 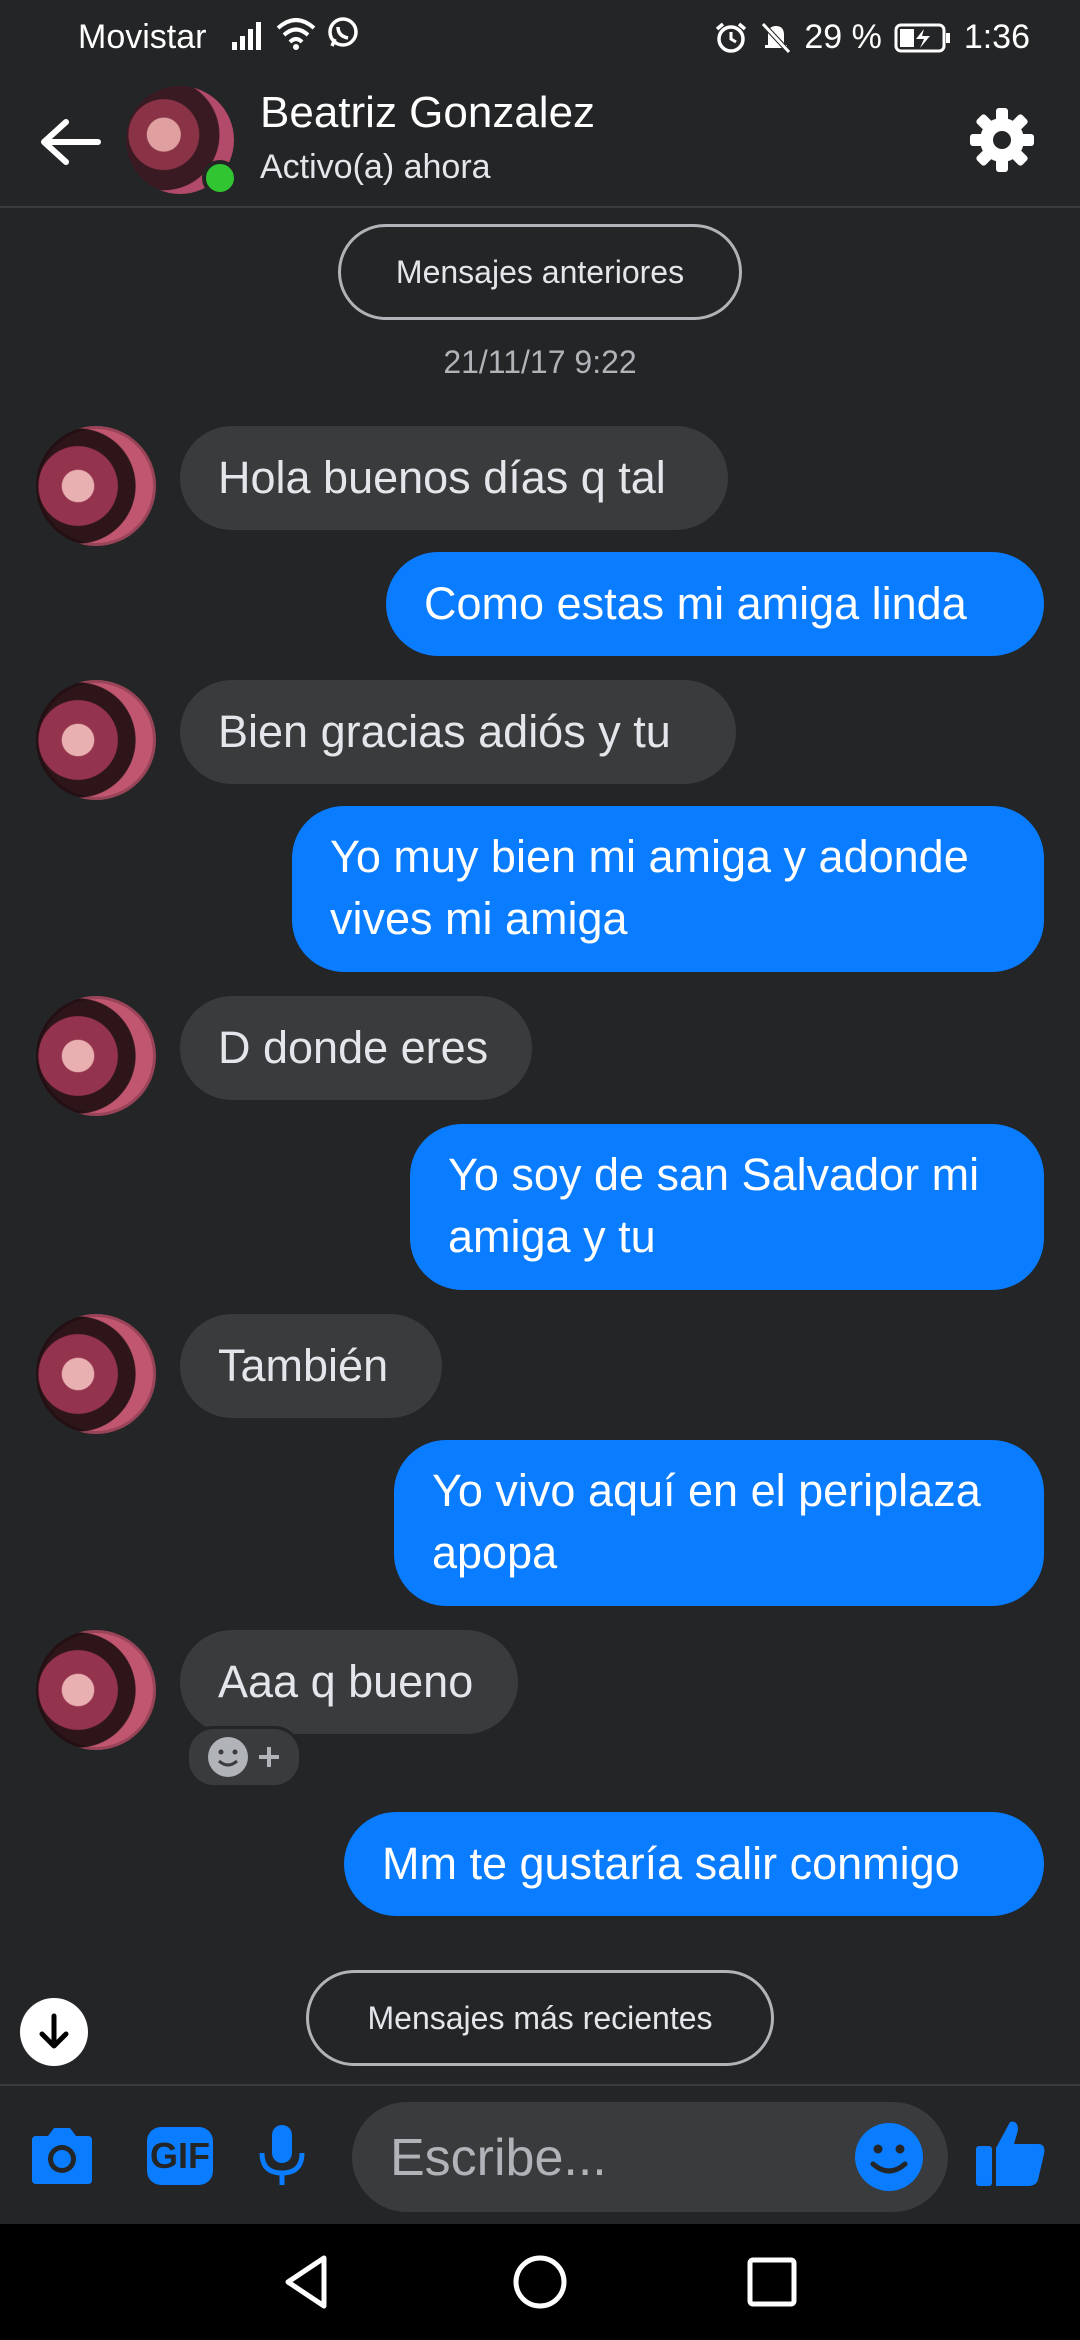 I want to click on arrow-down-icon, so click(x=54, y=2031).